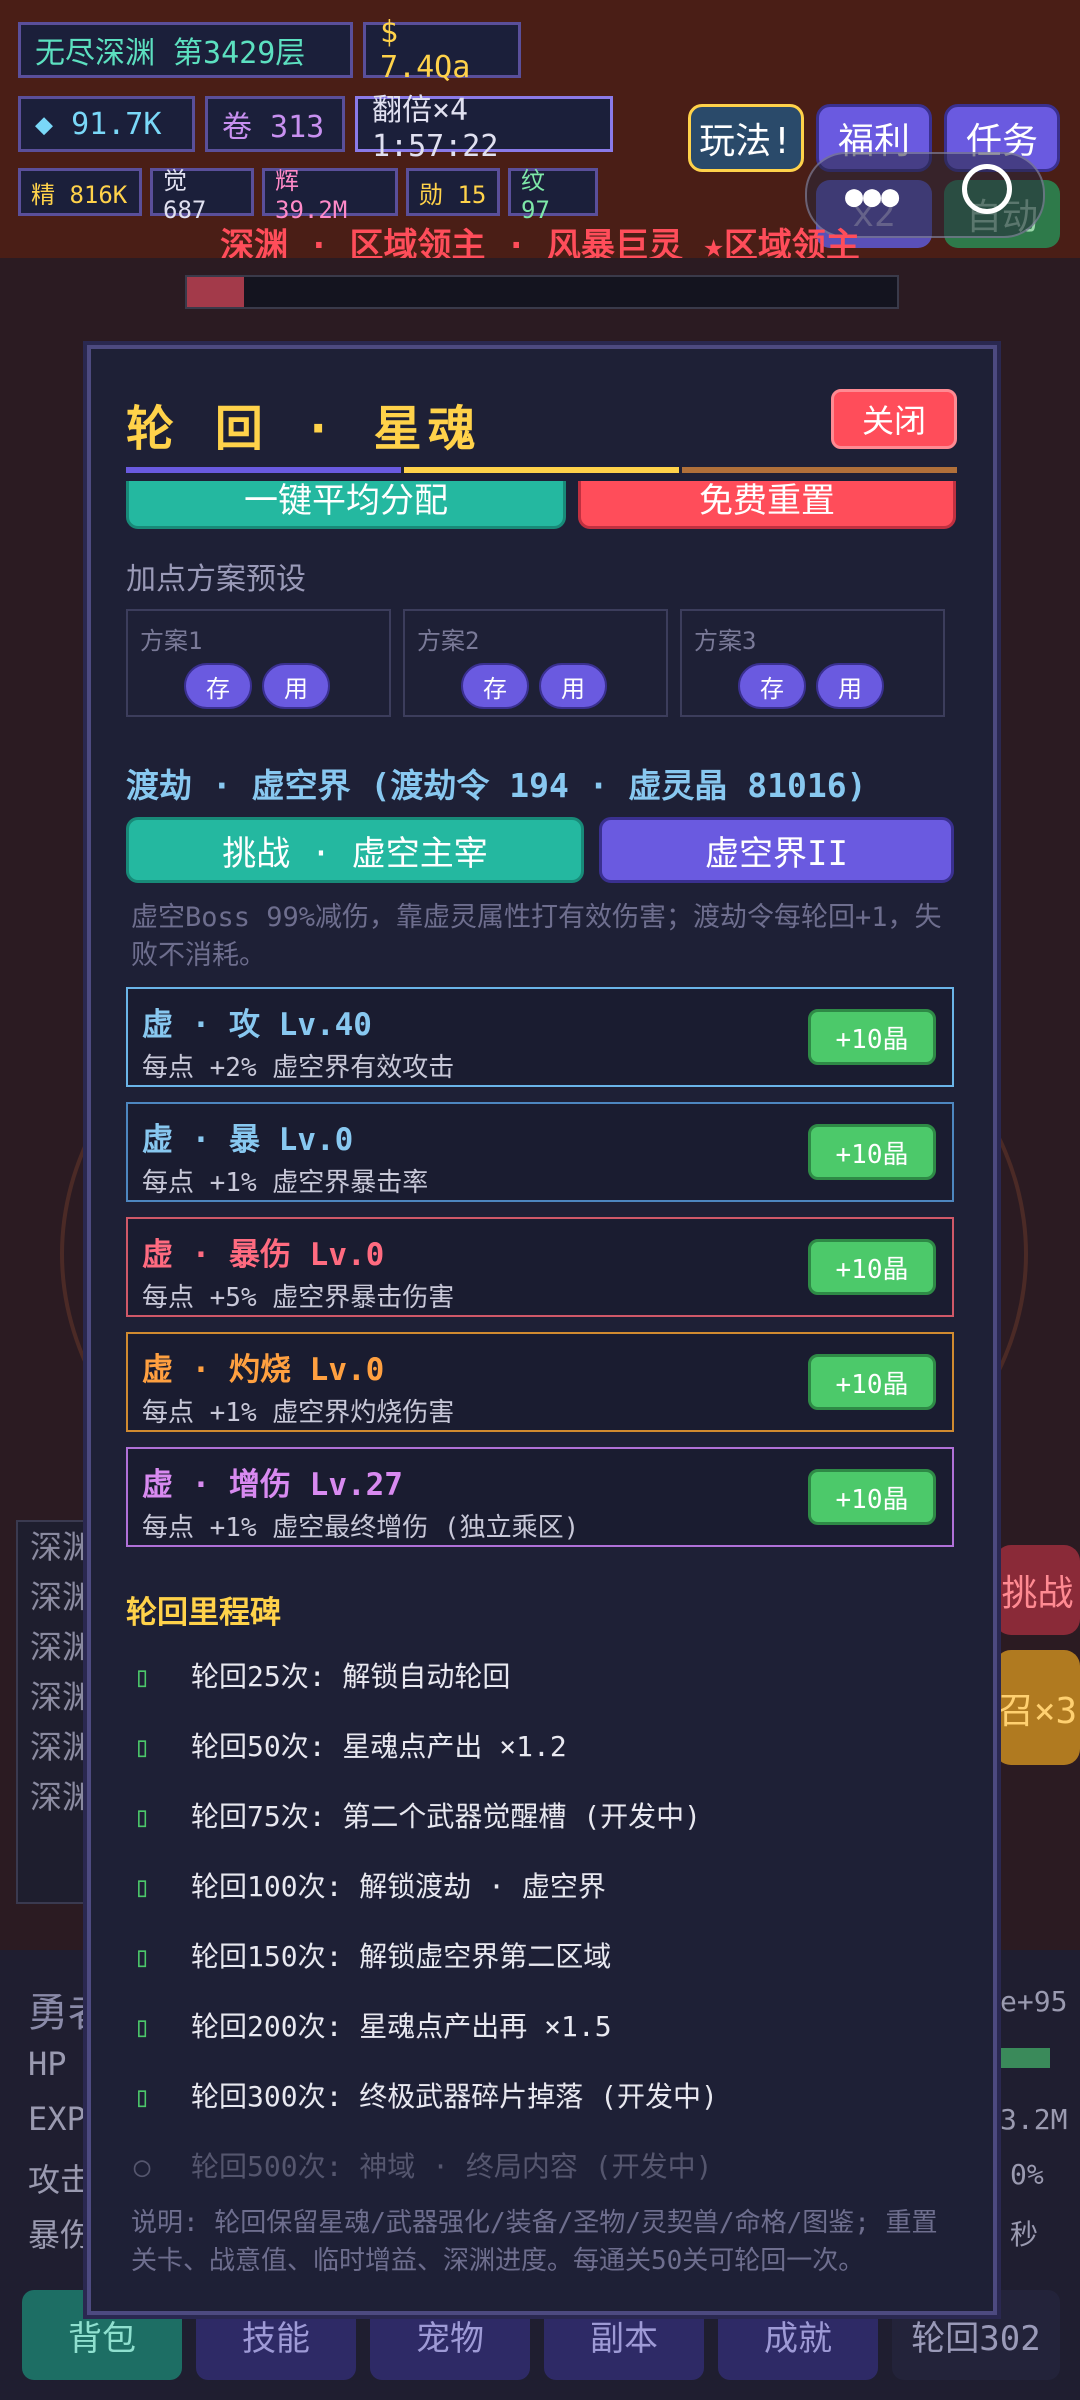 The width and height of the screenshot is (1080, 2400). I want to click on stat-name: 虚 · 暴 Lv.0, so click(248, 1140).